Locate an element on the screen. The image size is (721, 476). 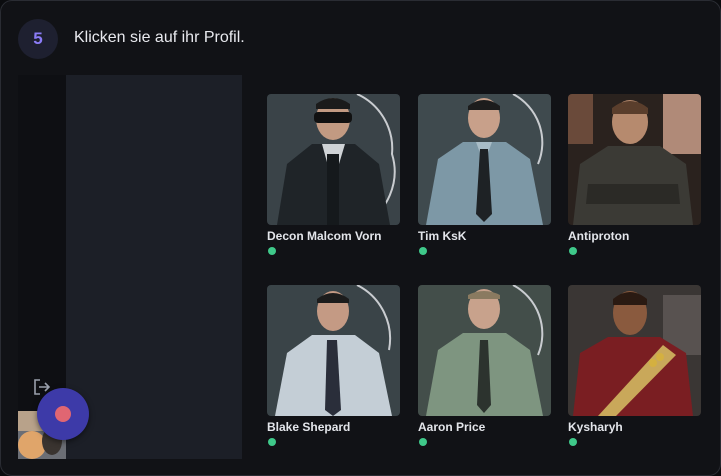
step-number: 5 is located at coordinates (38, 38).